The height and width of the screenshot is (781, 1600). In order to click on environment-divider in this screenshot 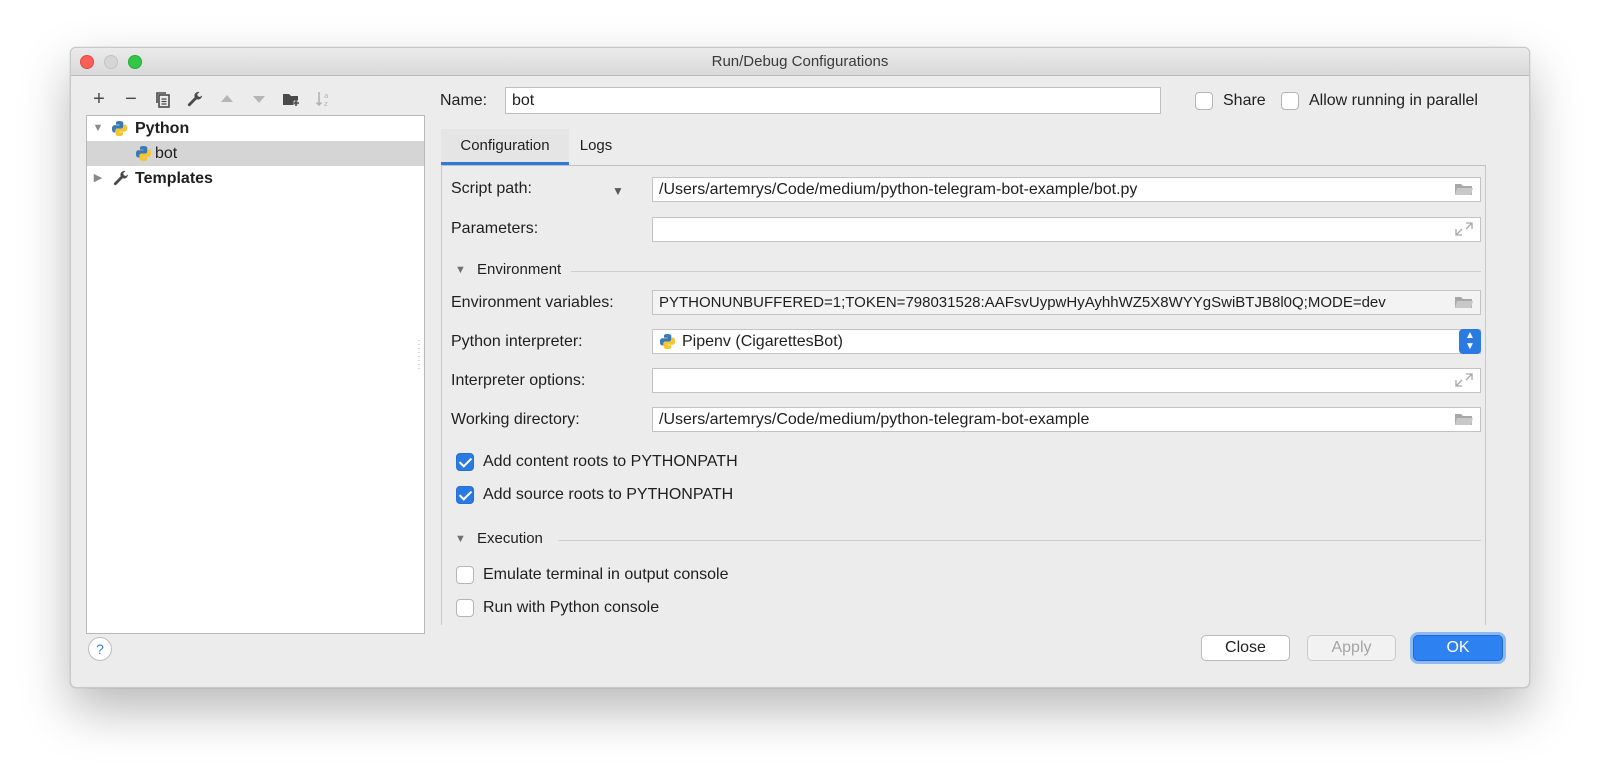, I will do `click(1026, 271)`.